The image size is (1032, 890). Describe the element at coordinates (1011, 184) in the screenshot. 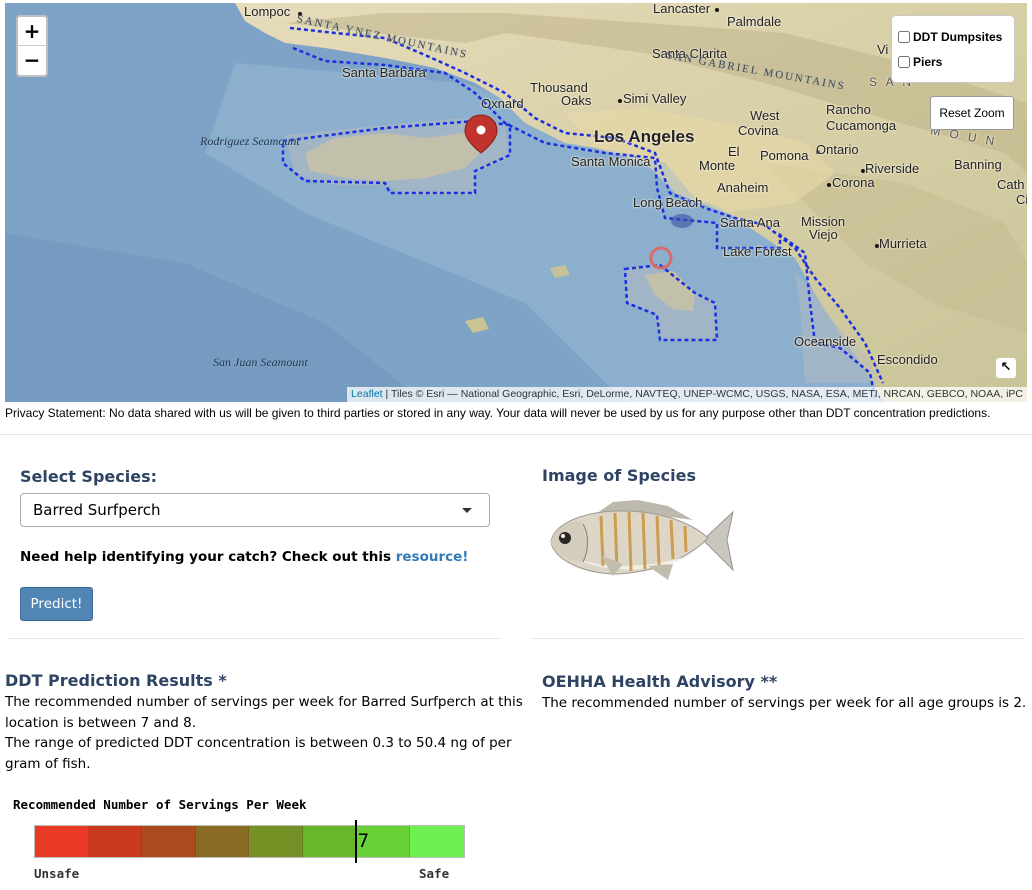

I see `place-label: Cath` at that location.